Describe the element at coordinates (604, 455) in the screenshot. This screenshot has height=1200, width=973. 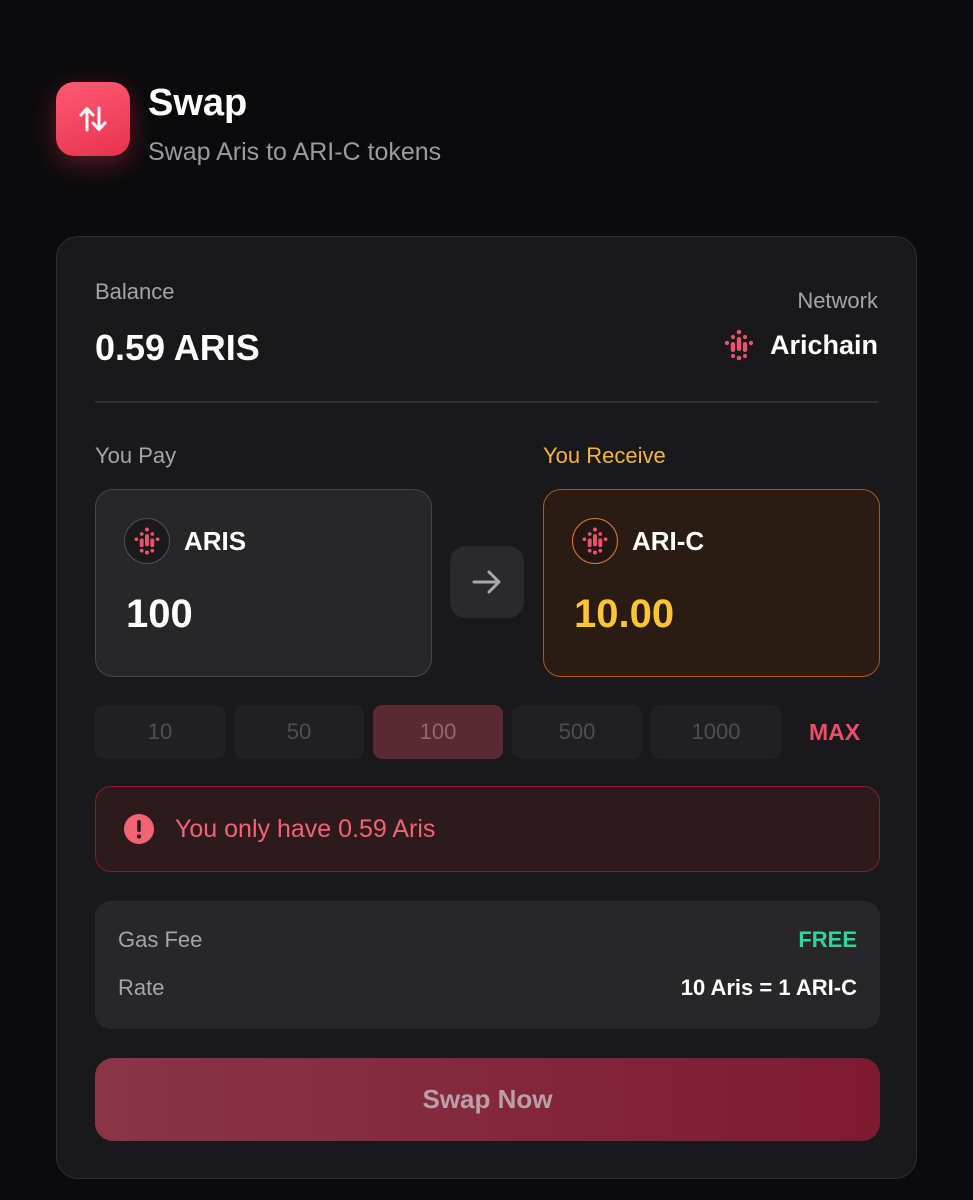
I see `you-receive-label: You Receive` at that location.